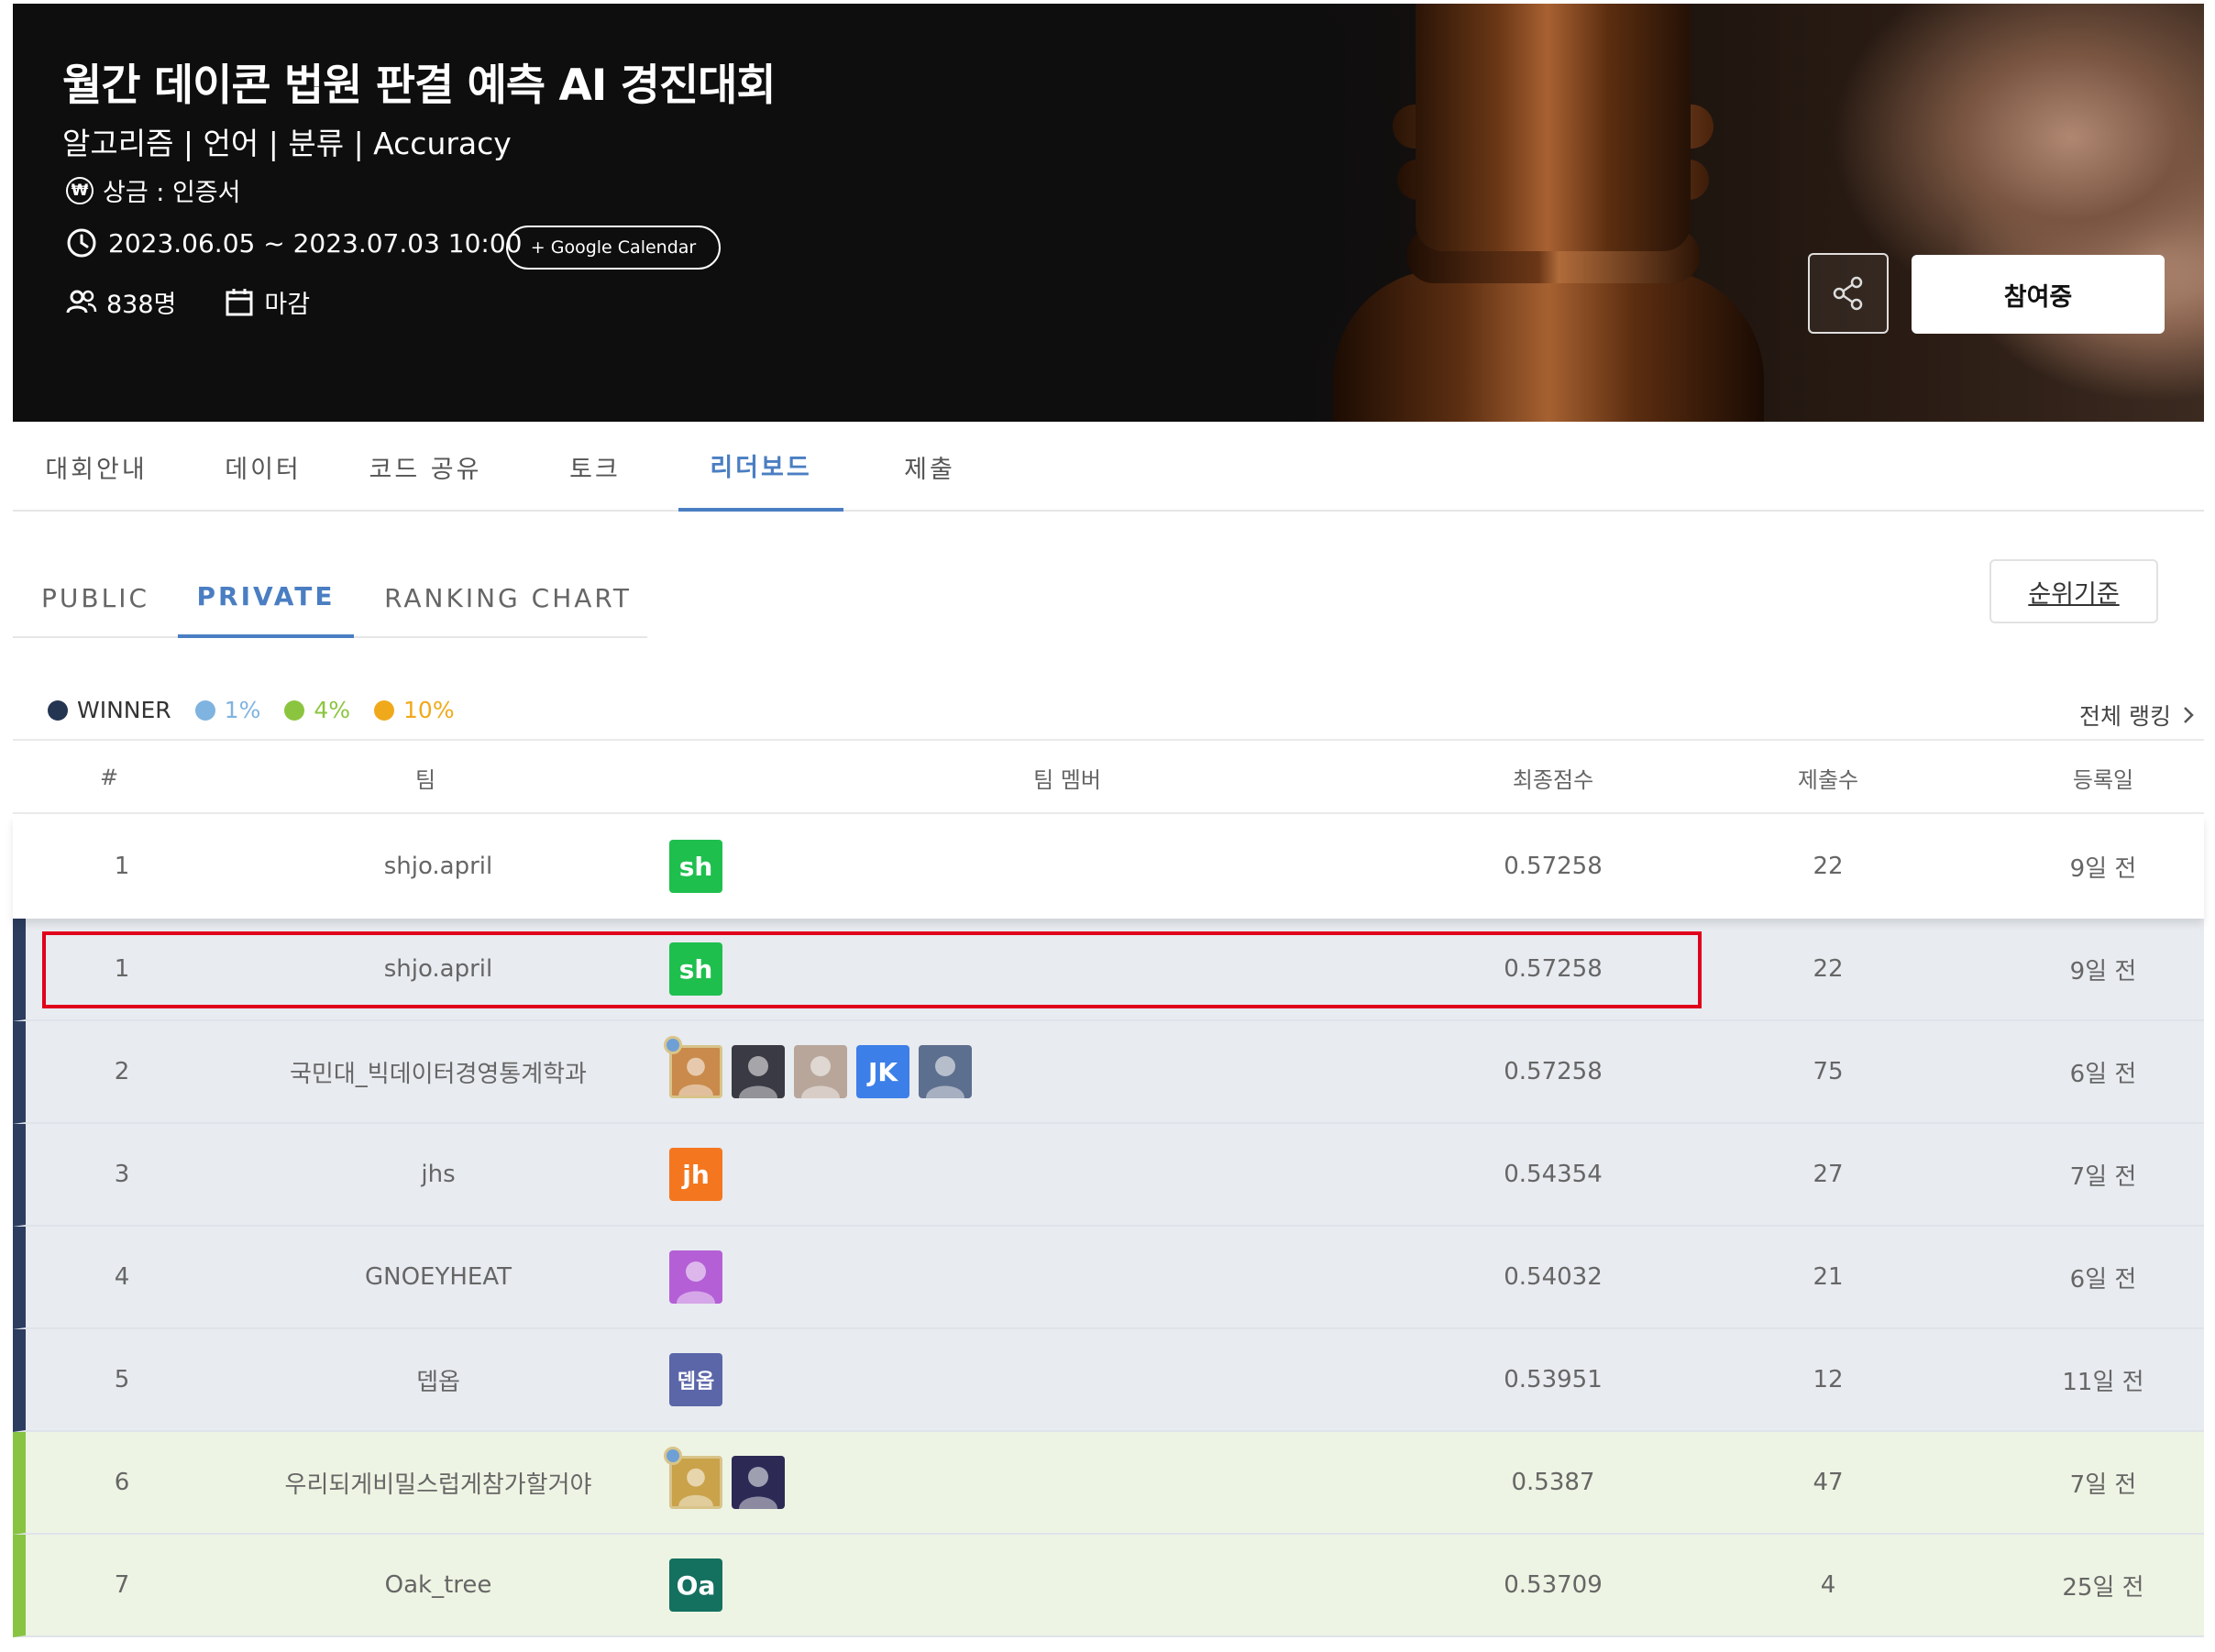 The image size is (2215, 1652). What do you see at coordinates (1828, 779) in the screenshot?
I see `header-submissions: 제출수` at bounding box center [1828, 779].